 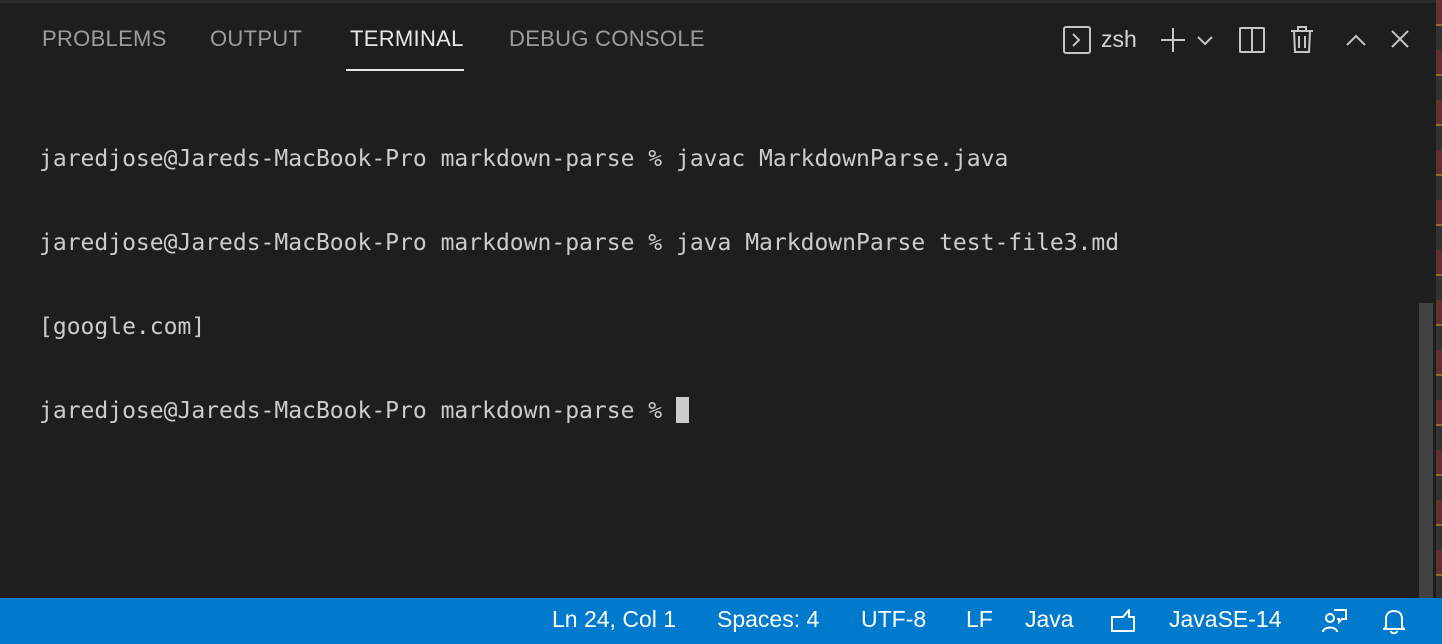 What do you see at coordinates (405, 70) in the screenshot?
I see `active-tab-indicator` at bounding box center [405, 70].